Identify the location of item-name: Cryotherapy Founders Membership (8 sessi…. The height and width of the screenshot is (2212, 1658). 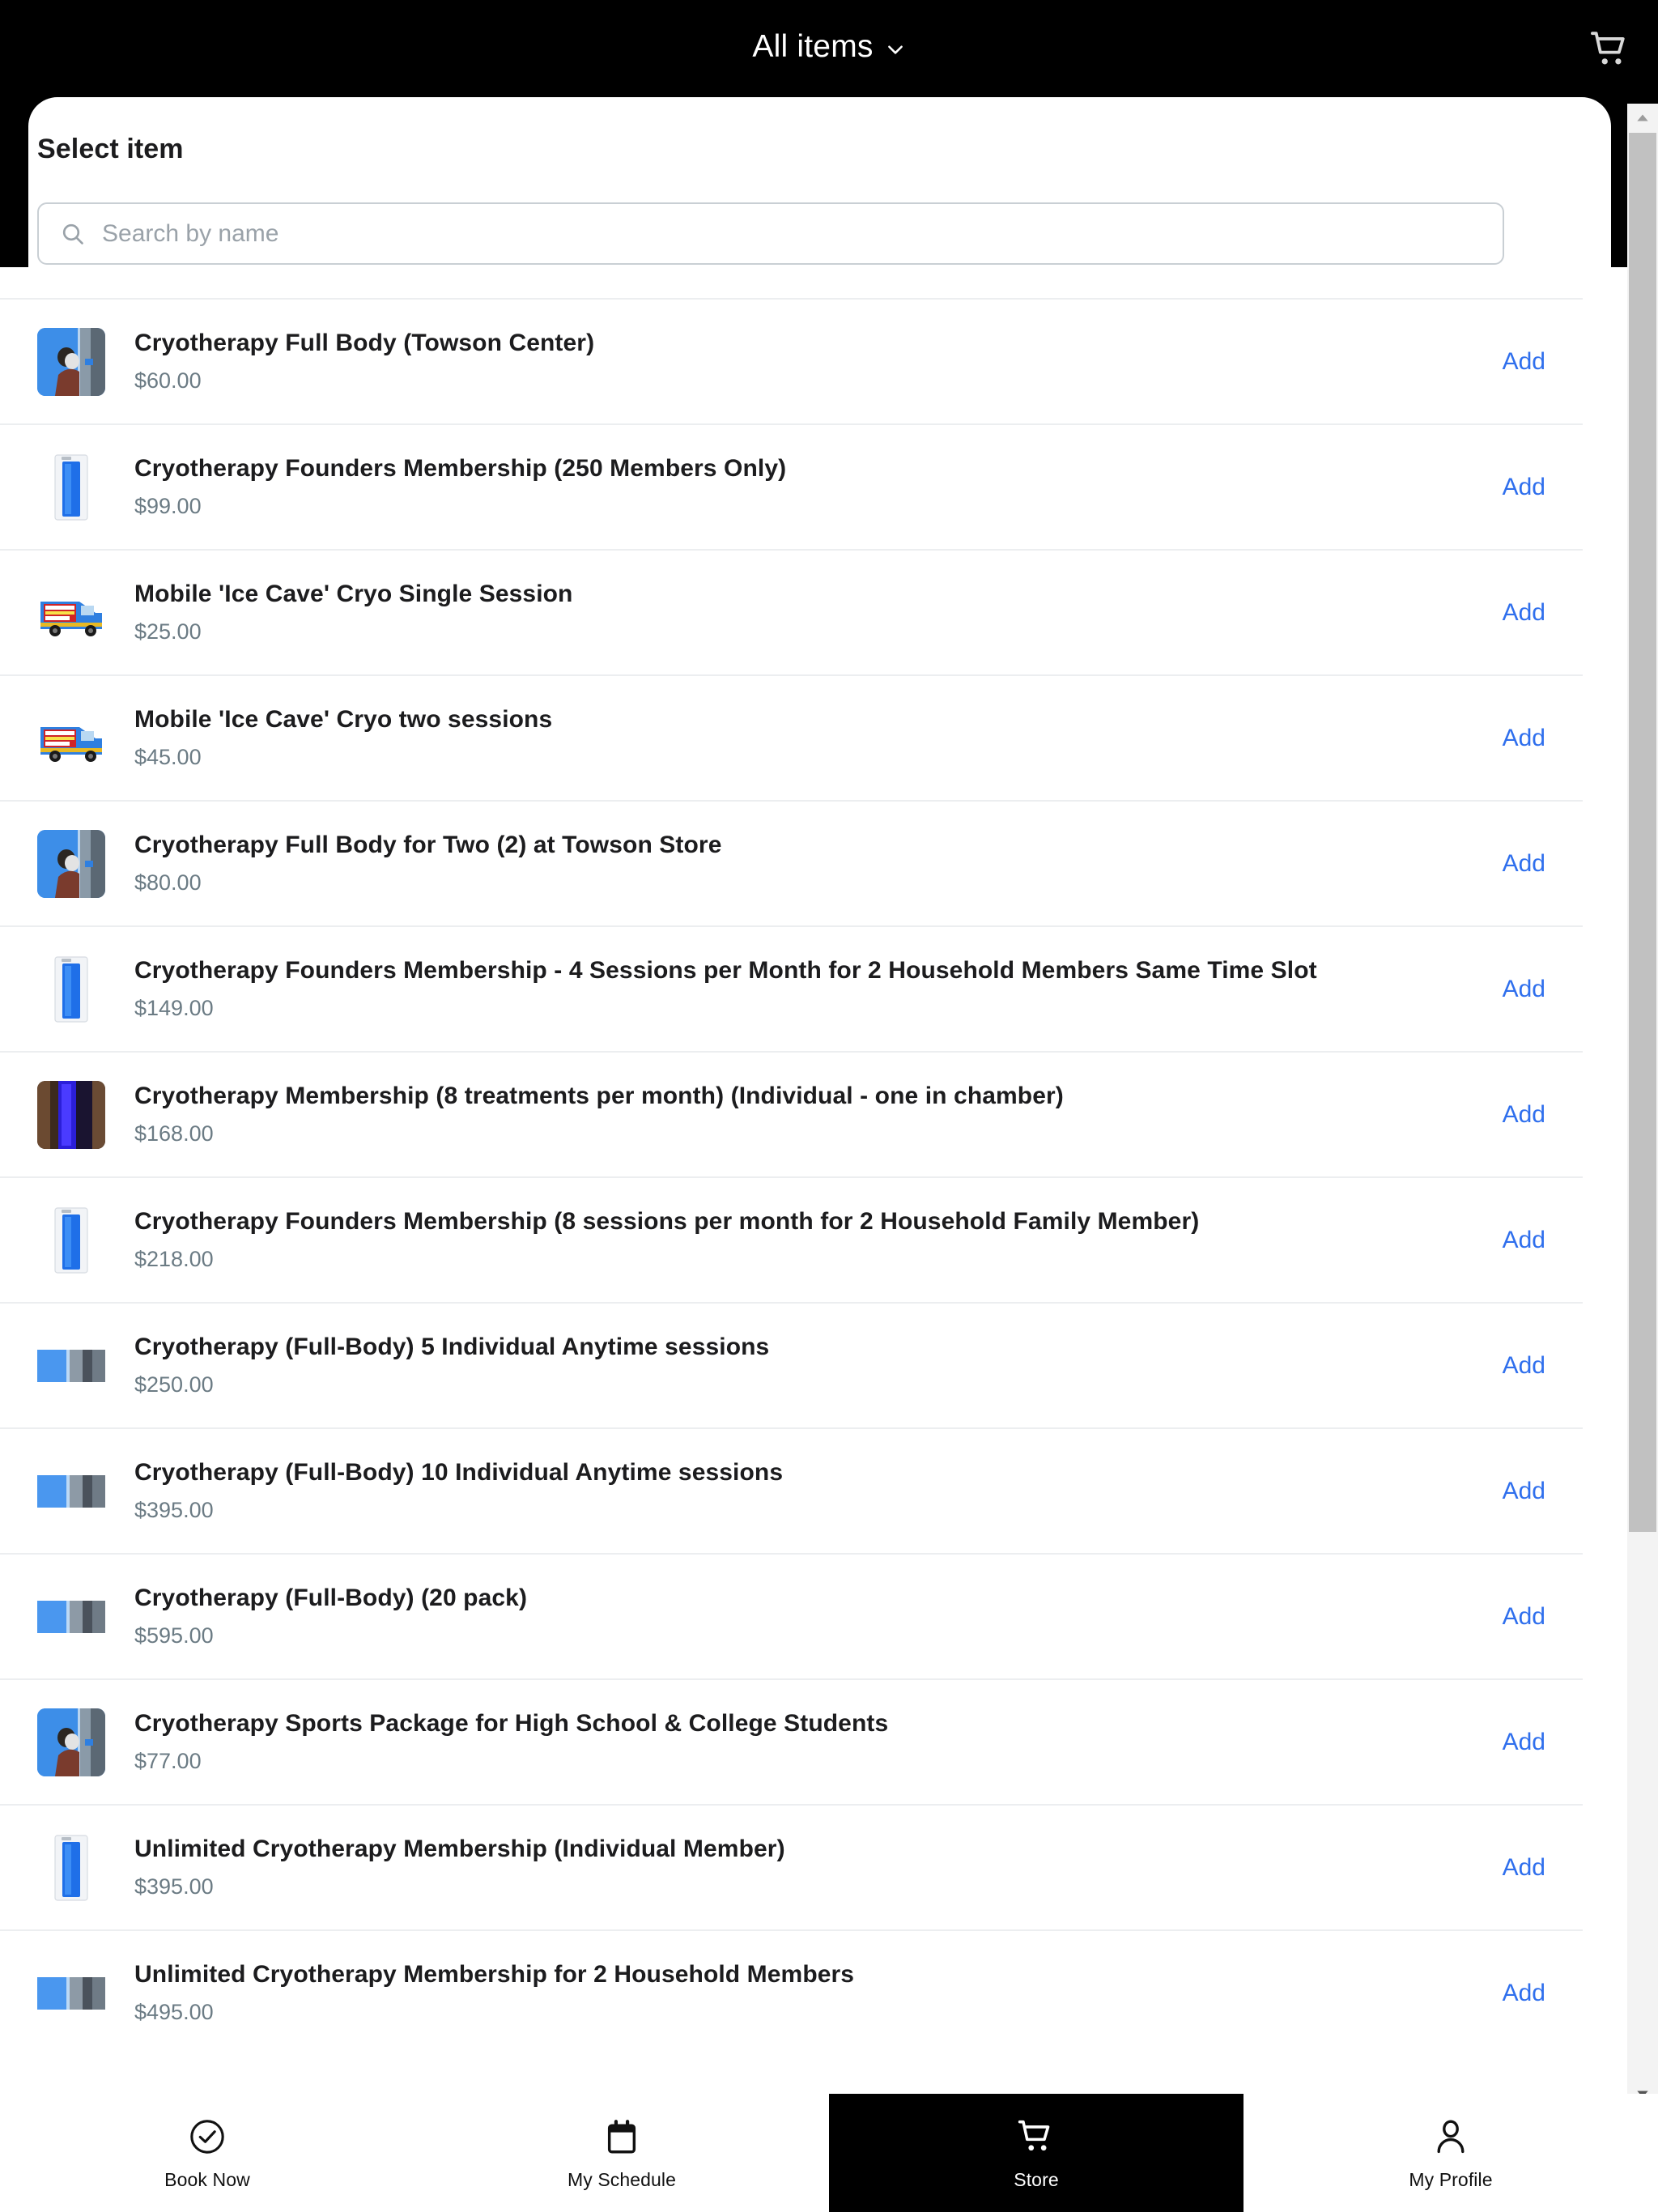
(667, 1221).